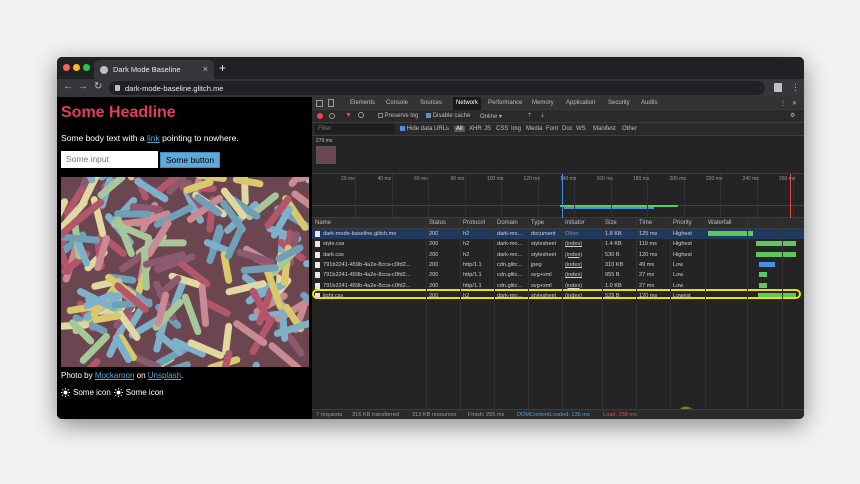  Describe the element at coordinates (487, 129) in the screenshot. I see `type-filter-js: JS` at that location.